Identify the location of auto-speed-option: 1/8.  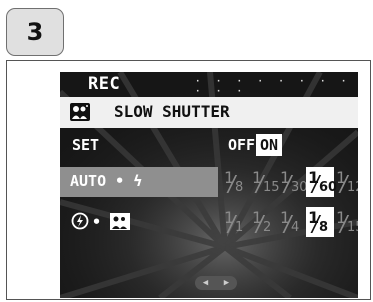
(236, 182).